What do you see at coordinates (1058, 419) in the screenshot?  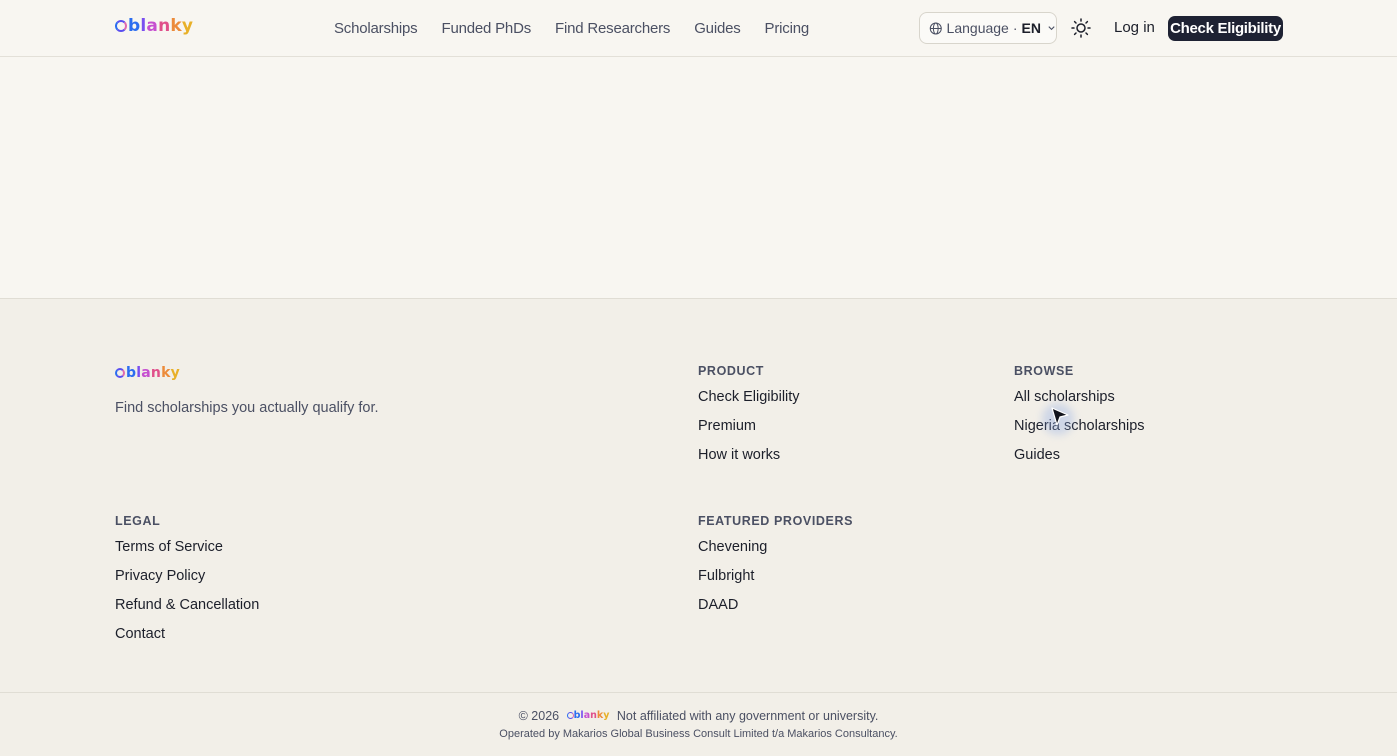 I see `cursor-highlight` at bounding box center [1058, 419].